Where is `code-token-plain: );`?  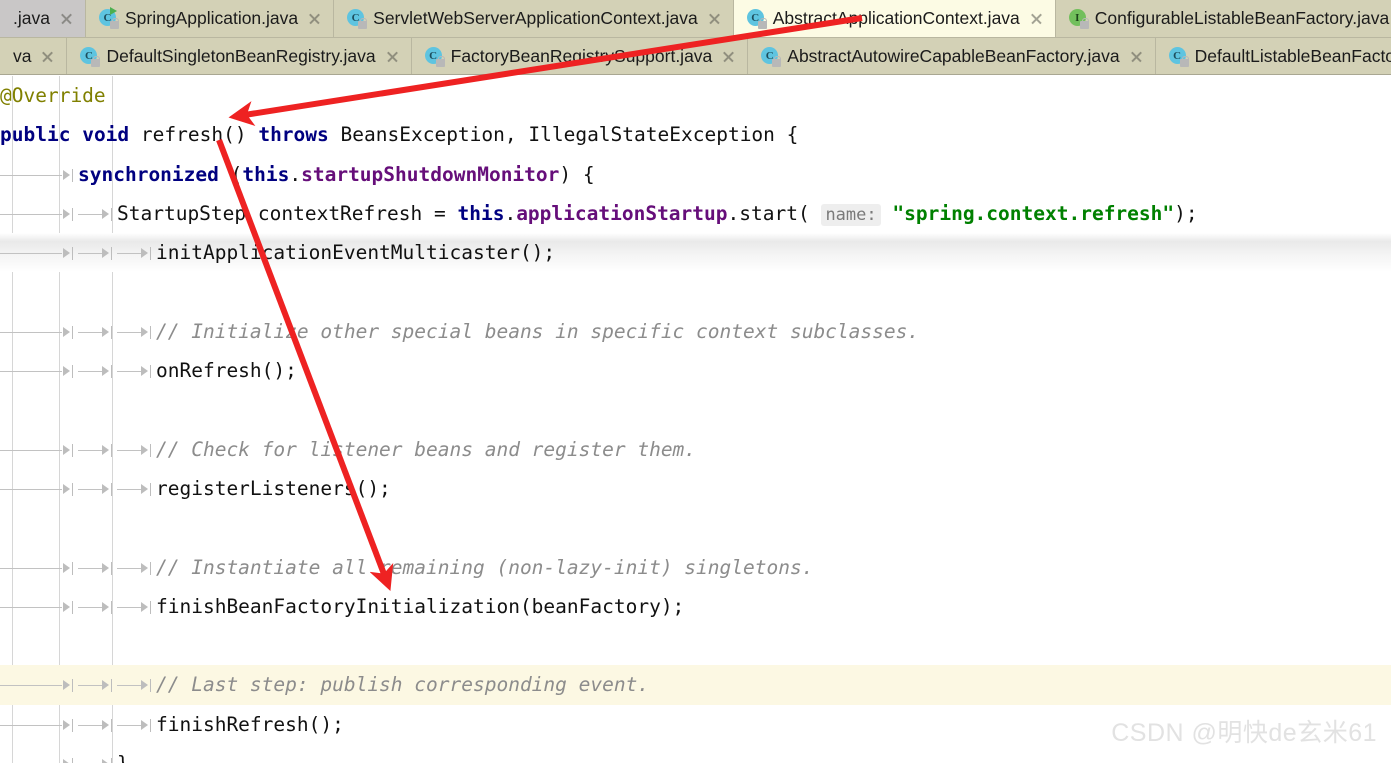 code-token-plain: ); is located at coordinates (1186, 213).